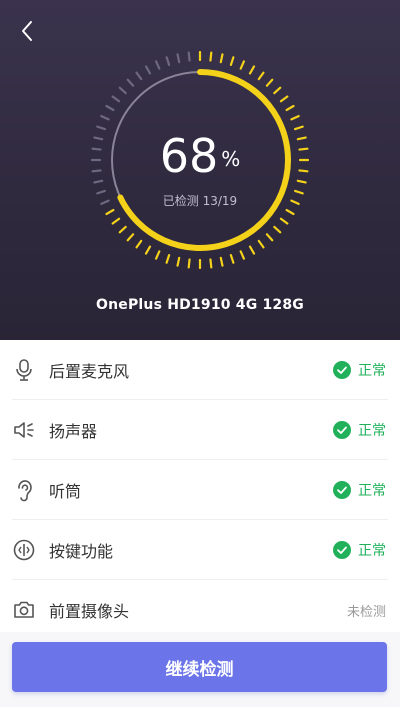  What do you see at coordinates (200, 550) in the screenshot?
I see `list-item: 按键功能 正常` at bounding box center [200, 550].